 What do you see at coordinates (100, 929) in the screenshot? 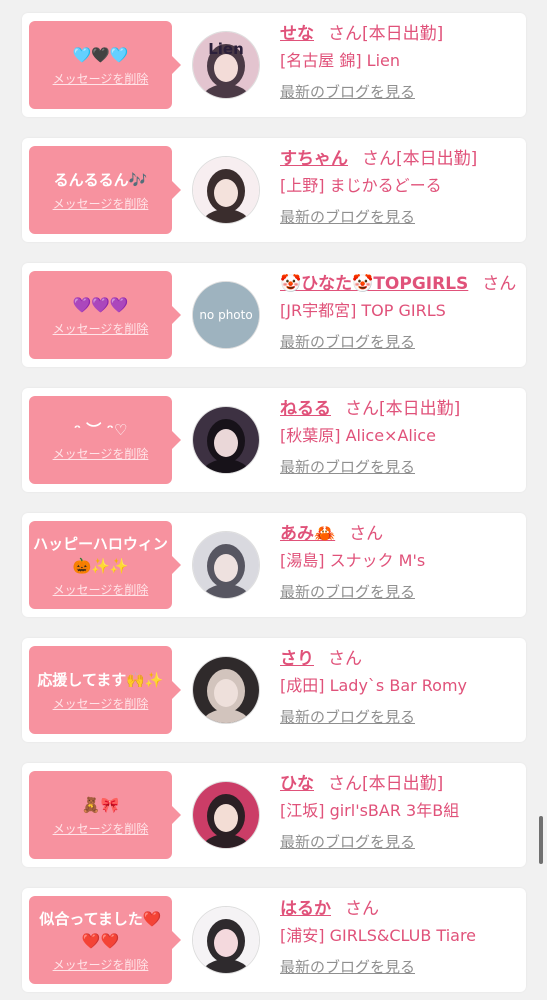
I see `message-text: 似合ってました❤️❤️❤️` at bounding box center [100, 929].